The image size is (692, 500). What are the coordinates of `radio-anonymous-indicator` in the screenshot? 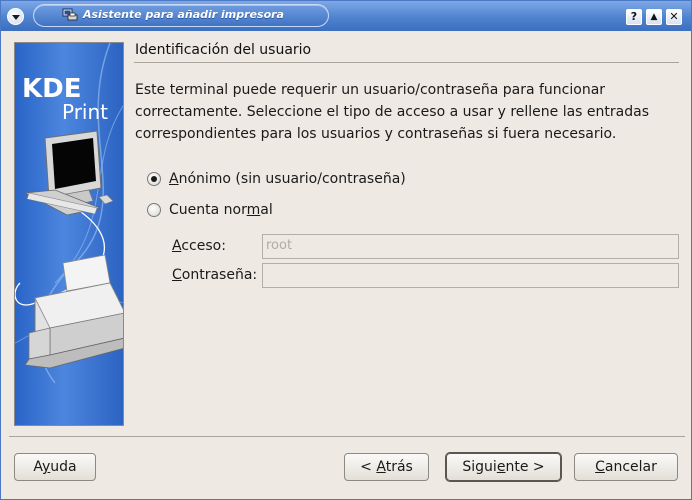 It's located at (154, 179).